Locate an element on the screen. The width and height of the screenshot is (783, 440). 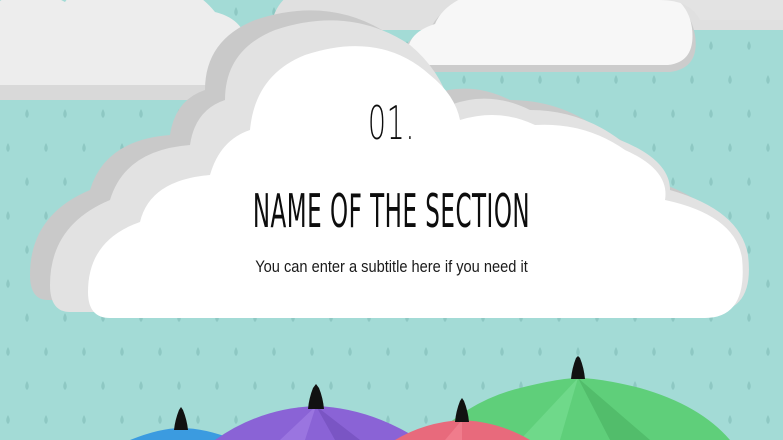
section-title: NAME OF THE SECTION is located at coordinates (391, 211).